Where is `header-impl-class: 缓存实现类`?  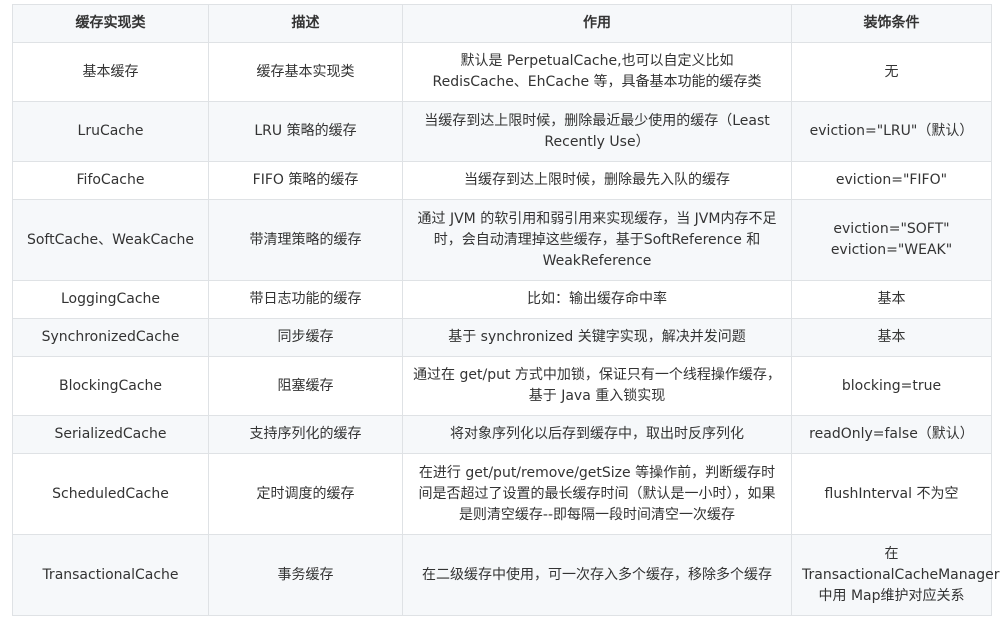 header-impl-class: 缓存实现类 is located at coordinates (110, 23).